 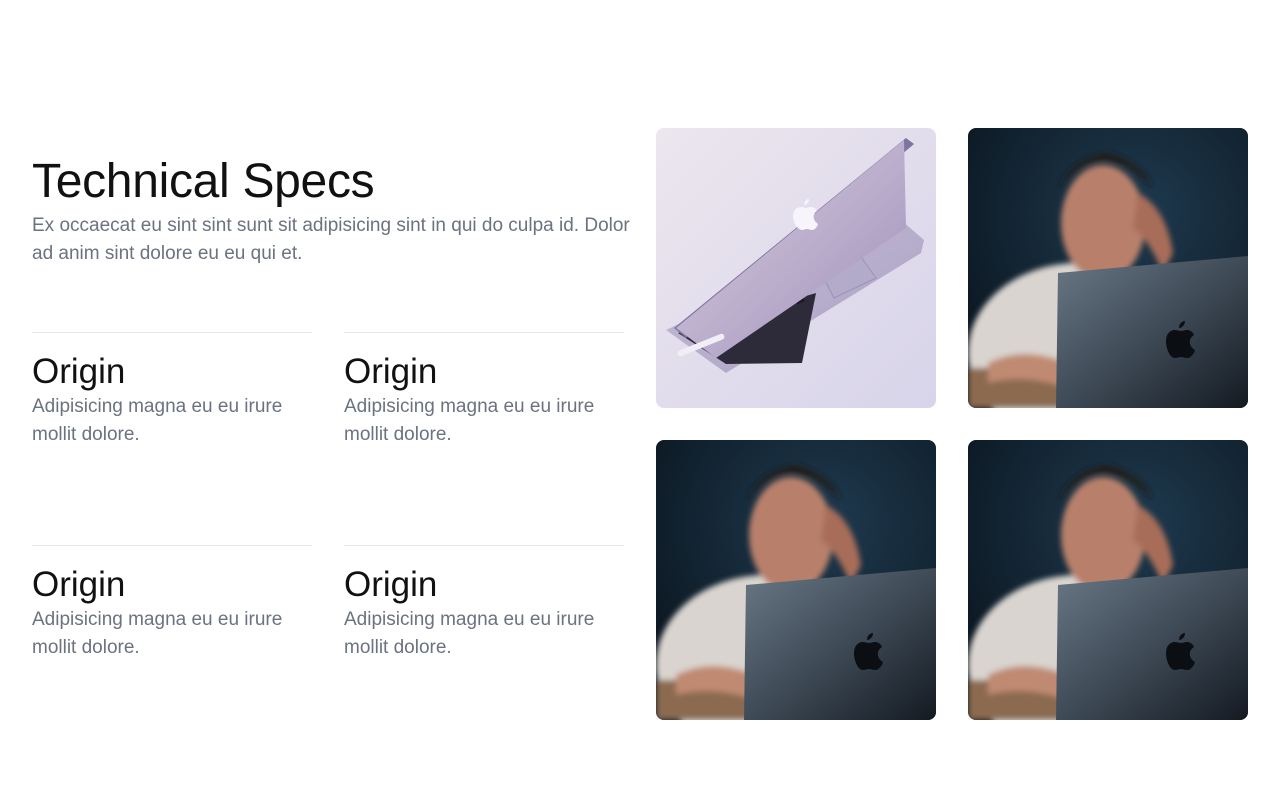 What do you see at coordinates (203, 181) in the screenshot?
I see `page-title: Technical Specs` at bounding box center [203, 181].